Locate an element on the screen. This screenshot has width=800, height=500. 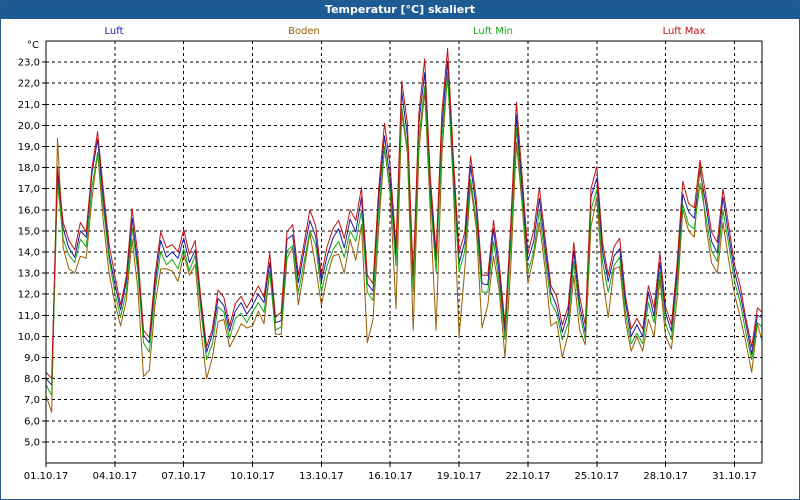
x-tick-label: 04.10.17 is located at coordinates (115, 476).